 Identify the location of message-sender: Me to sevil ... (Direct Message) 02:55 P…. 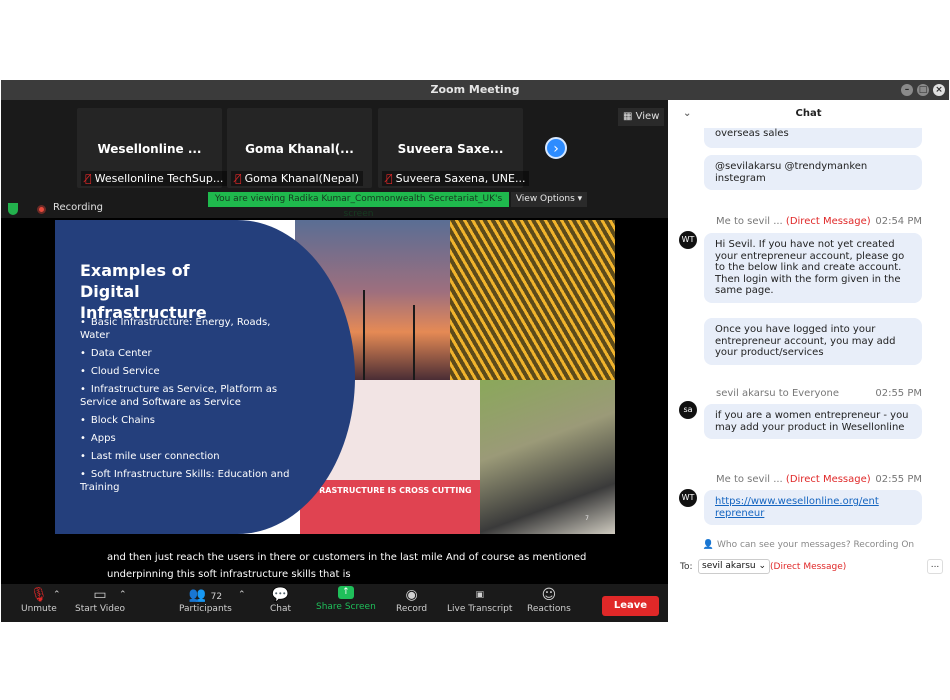
(819, 479).